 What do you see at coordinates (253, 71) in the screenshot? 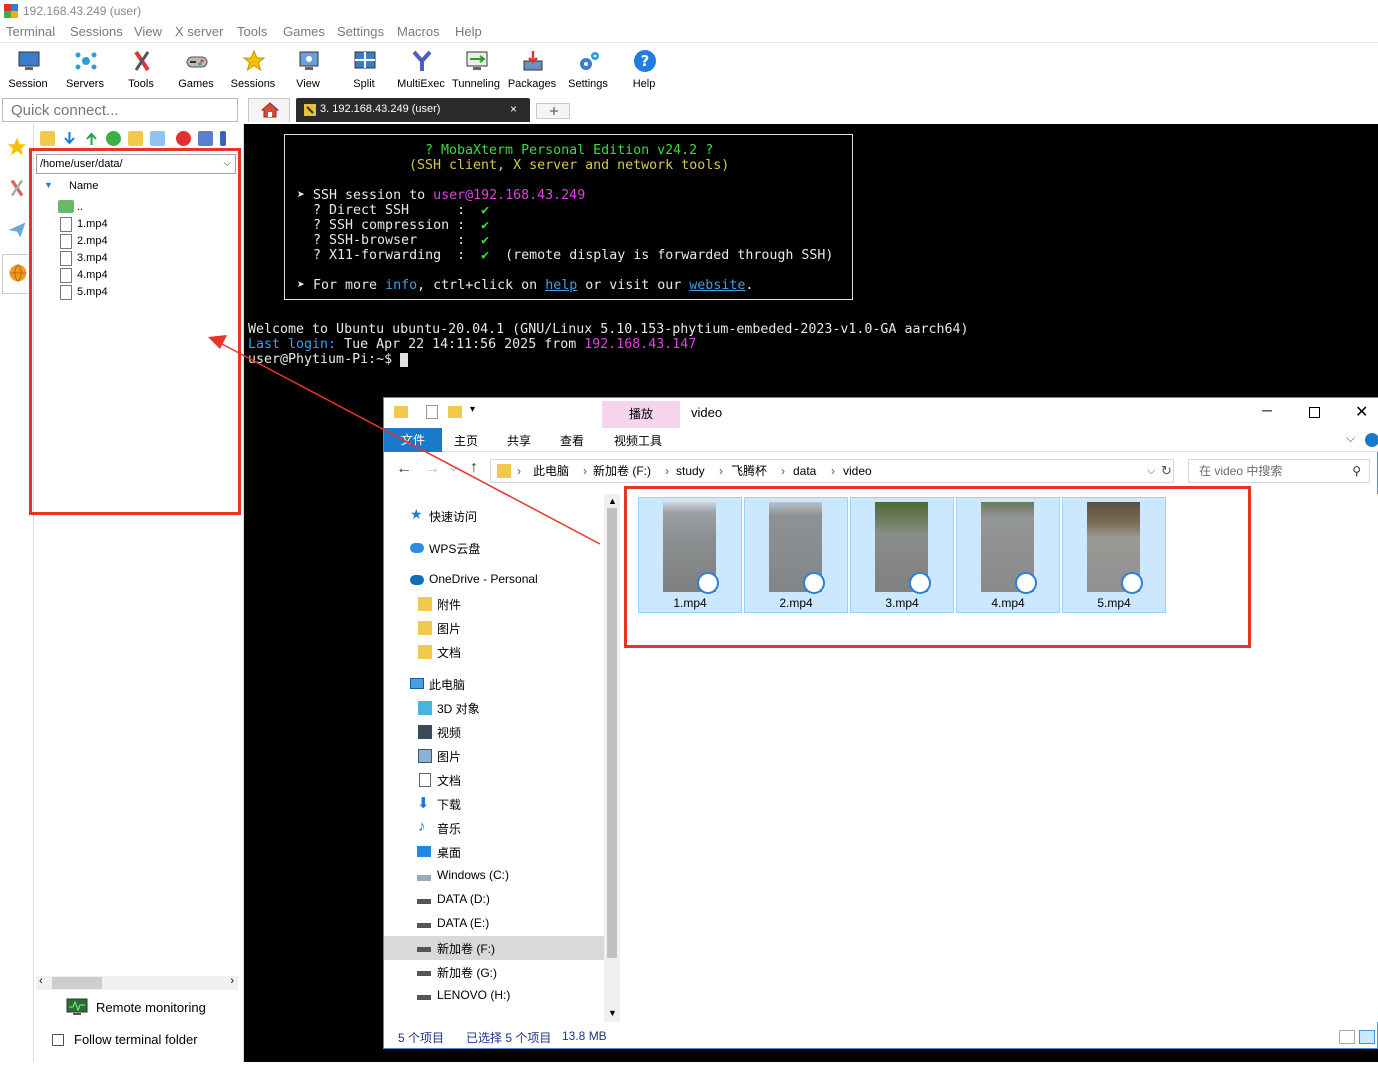
I see `sessions-button: Sessions` at bounding box center [253, 71].